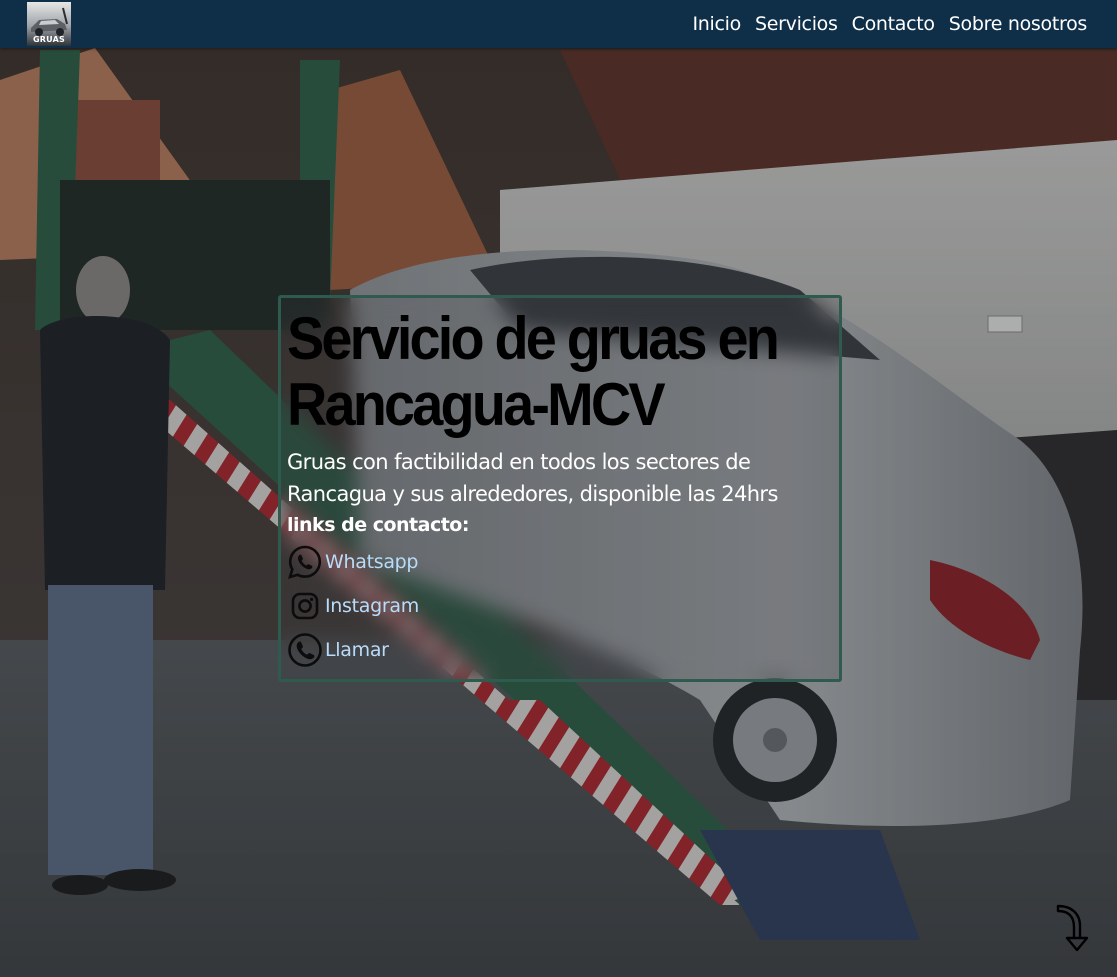  Describe the element at coordinates (371, 562) in the screenshot. I see `whatsapp-link: Whatsapp` at that location.